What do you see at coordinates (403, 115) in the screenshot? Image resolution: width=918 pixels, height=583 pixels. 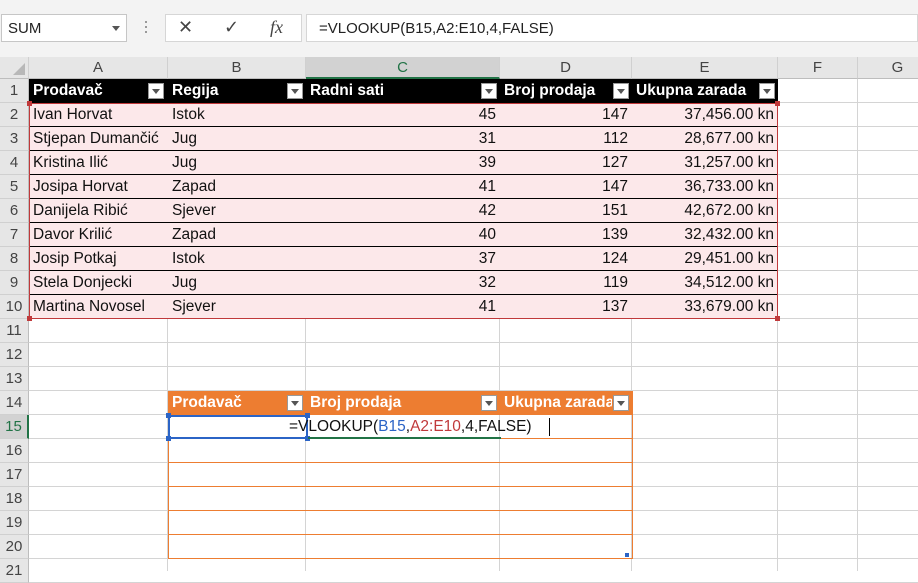 I see `table-cell: 45` at bounding box center [403, 115].